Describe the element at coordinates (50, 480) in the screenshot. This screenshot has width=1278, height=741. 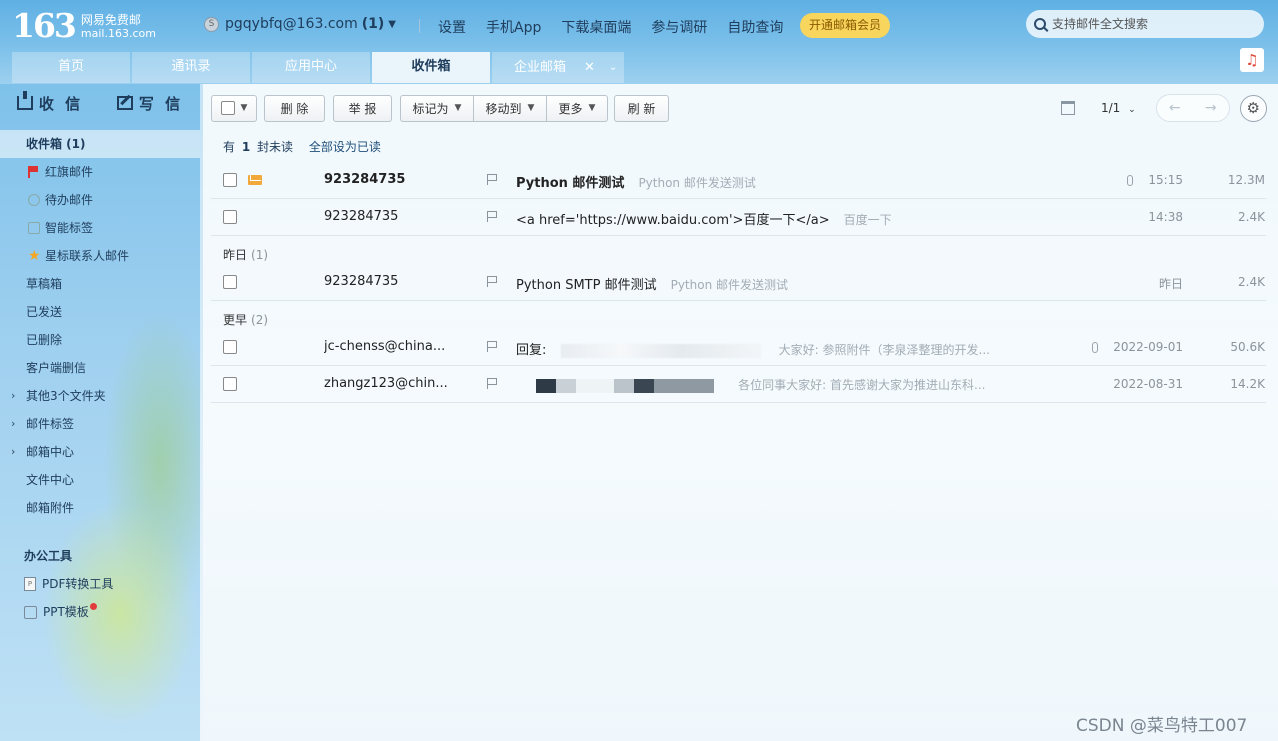
I see `sidebar-item-label: 文件中心` at that location.